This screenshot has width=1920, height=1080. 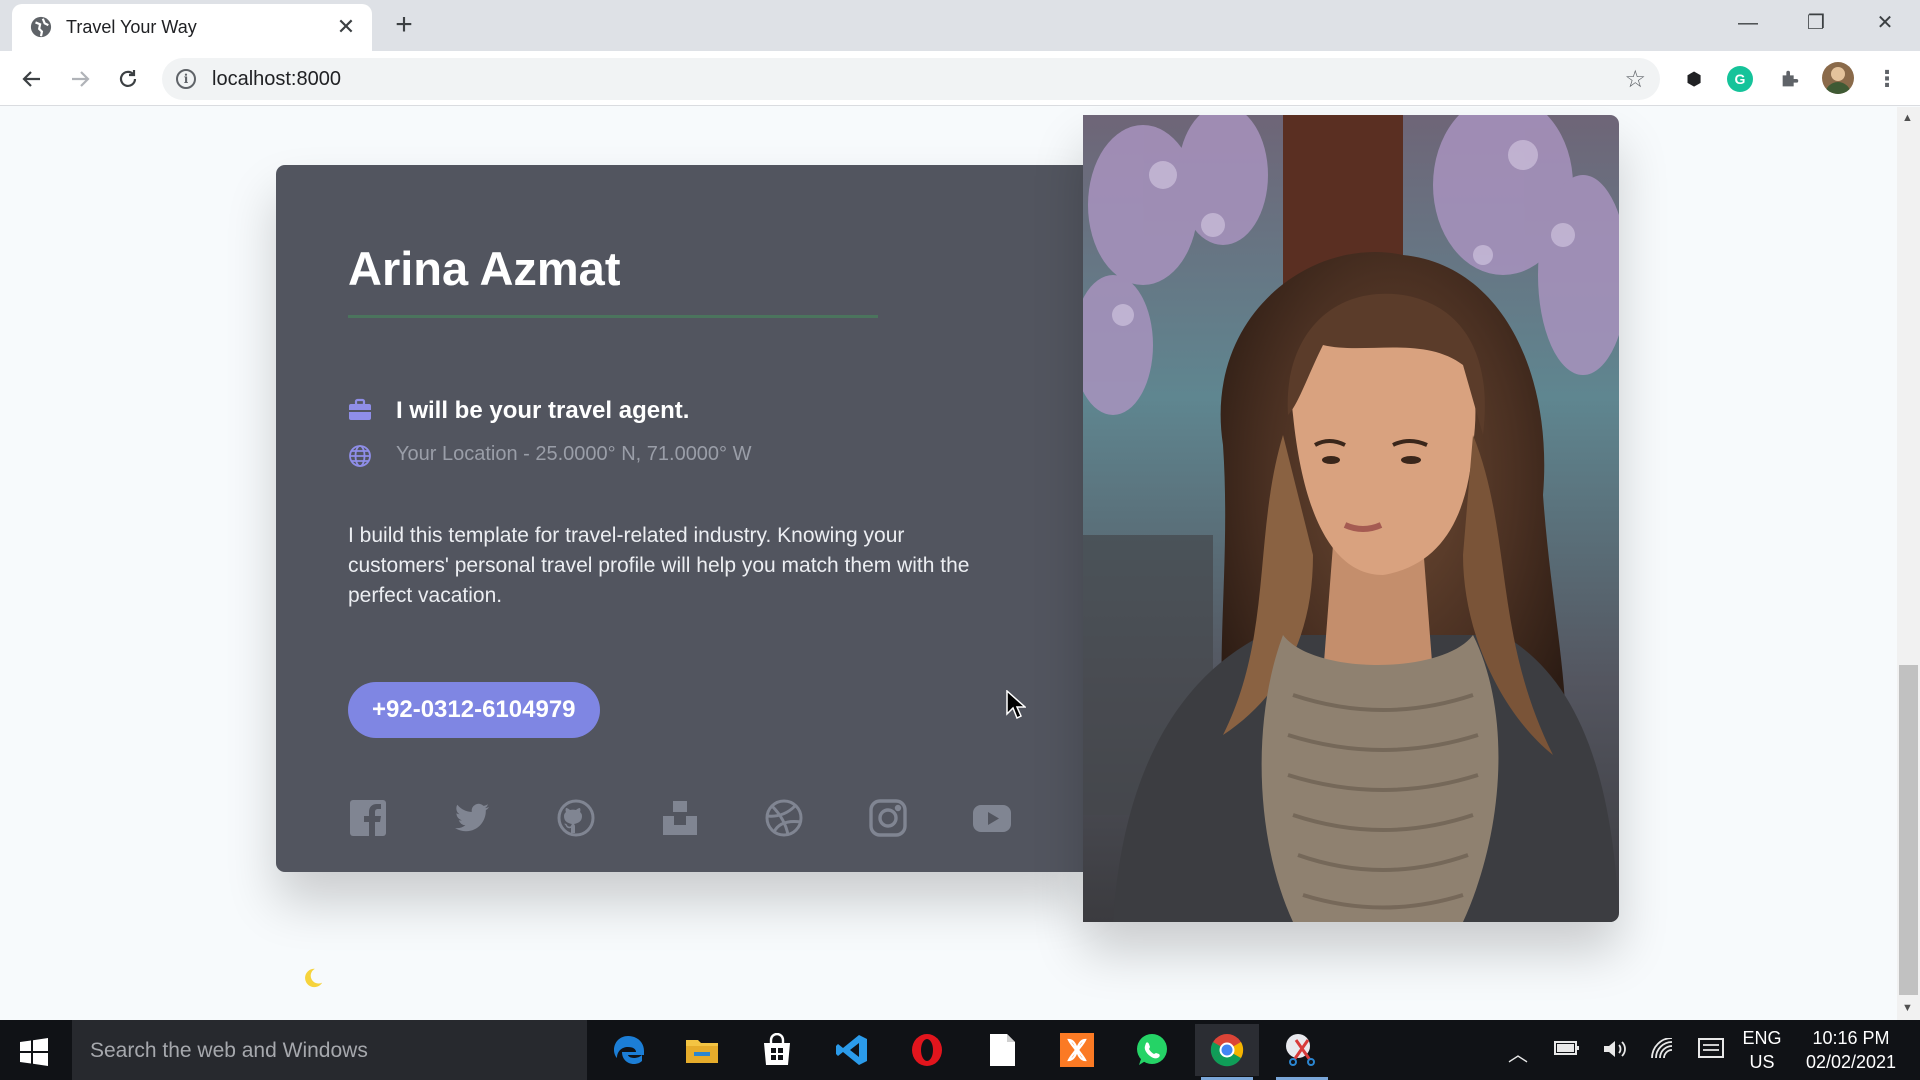 What do you see at coordinates (1887, 79) in the screenshot?
I see `browser-menu-icon: ⋮` at bounding box center [1887, 79].